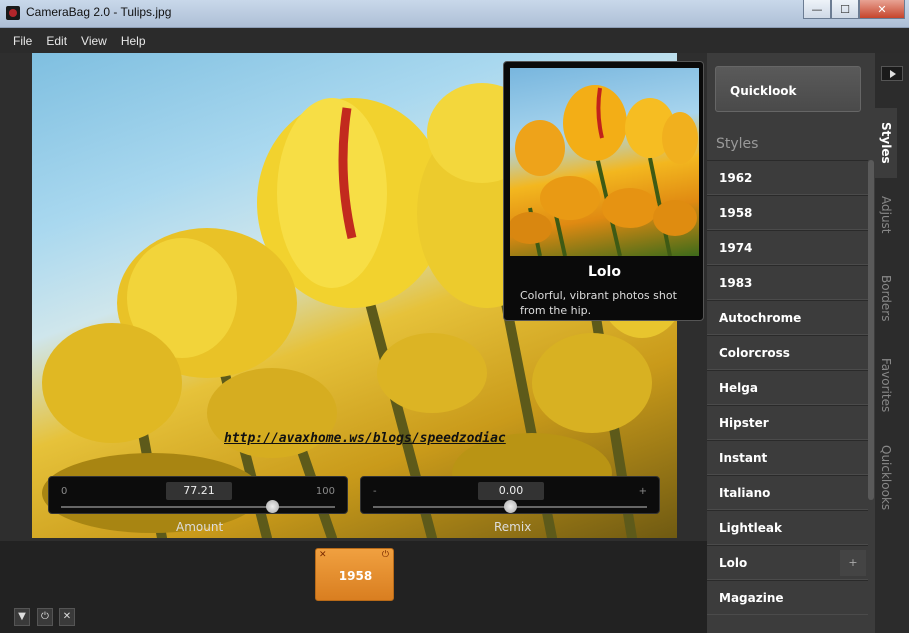  What do you see at coordinates (744, 423) in the screenshot?
I see `style-item-label: Hipster` at bounding box center [744, 423].